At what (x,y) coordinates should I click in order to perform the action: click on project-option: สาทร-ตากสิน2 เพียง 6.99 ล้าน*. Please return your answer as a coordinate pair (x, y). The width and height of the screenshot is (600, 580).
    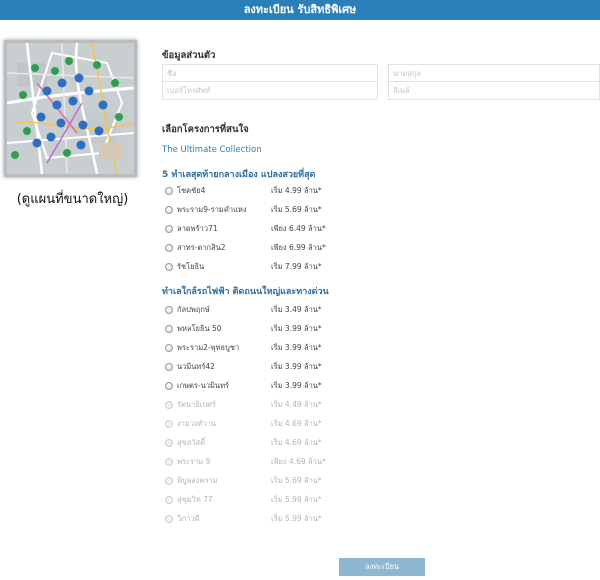
    Looking at the image, I should click on (245, 248).